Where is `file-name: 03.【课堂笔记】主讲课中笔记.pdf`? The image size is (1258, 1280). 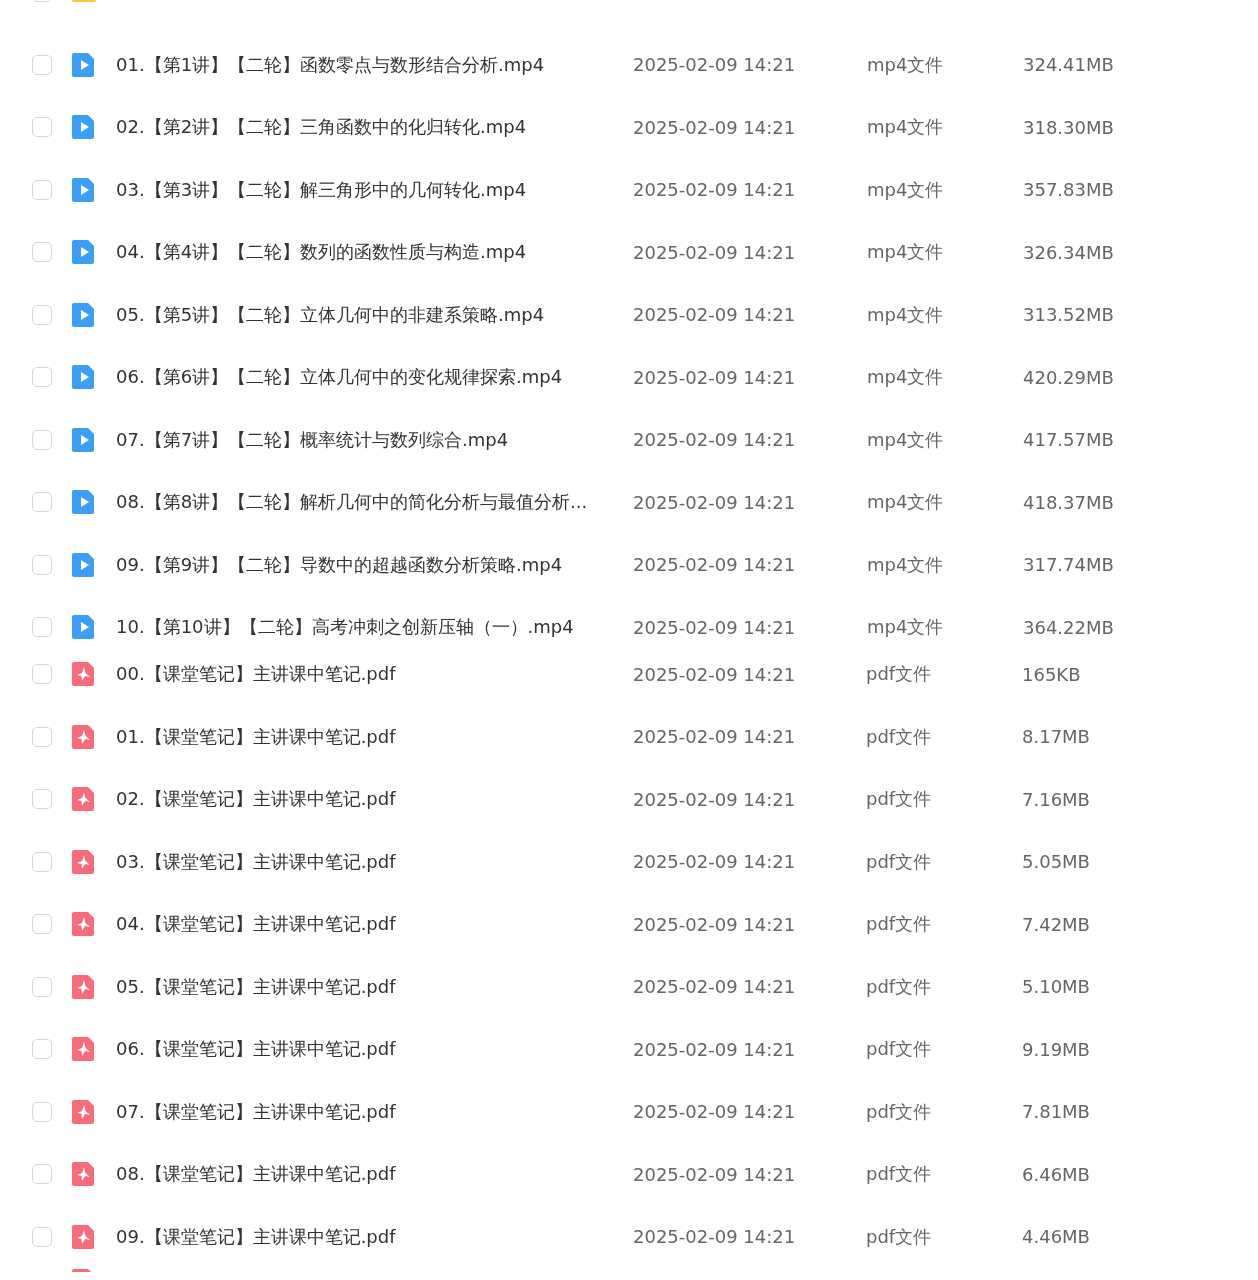 file-name: 03.【课堂笔记】主讲课中笔记.pdf is located at coordinates (374, 861).